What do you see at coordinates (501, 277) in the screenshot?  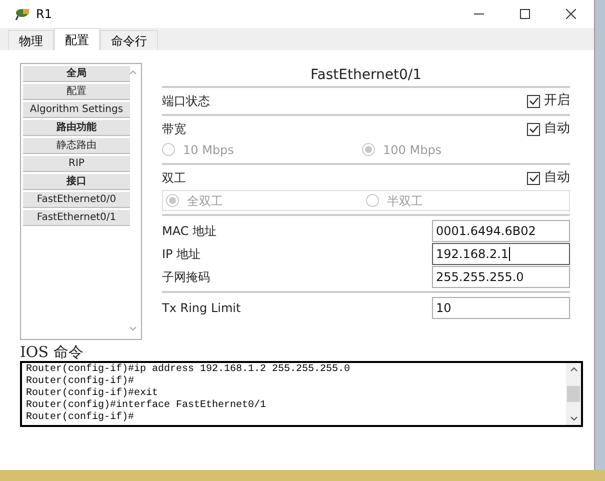 I see `input-field: 255.255.255.0` at bounding box center [501, 277].